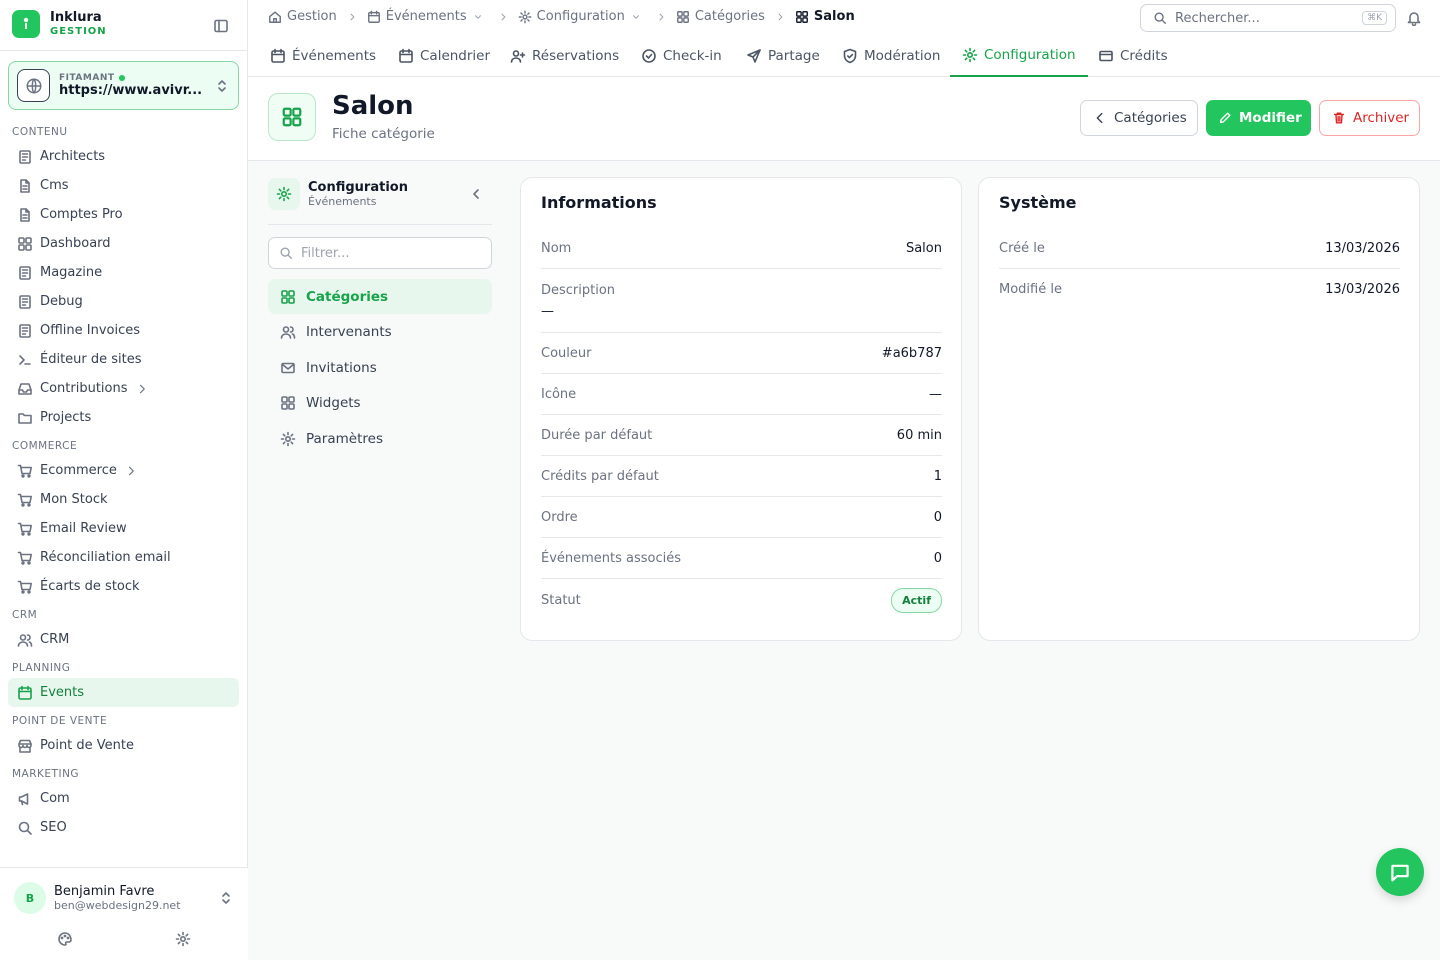 The height and width of the screenshot is (960, 1440). Describe the element at coordinates (117, 905) in the screenshot. I see `user-email: ben@webdesign29.net` at that location.